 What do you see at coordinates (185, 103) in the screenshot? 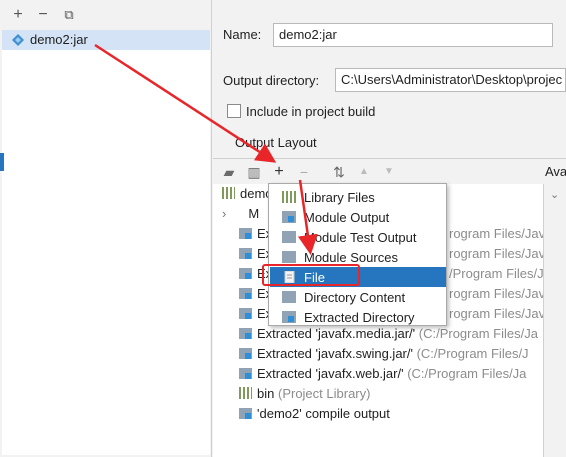
I see `arrow-to-add-button` at bounding box center [185, 103].